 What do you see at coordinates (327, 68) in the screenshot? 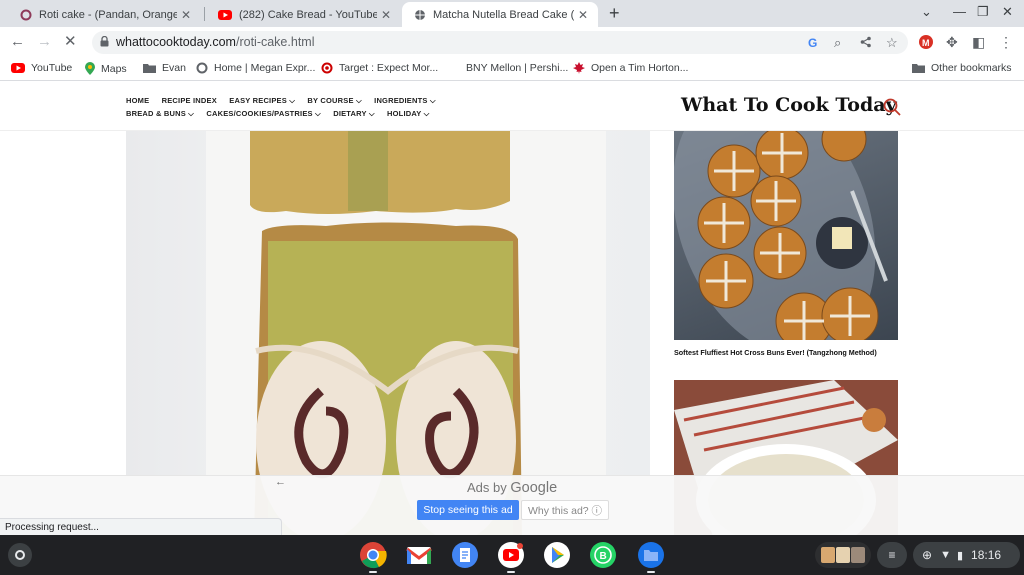
I see `target-icon` at bounding box center [327, 68].